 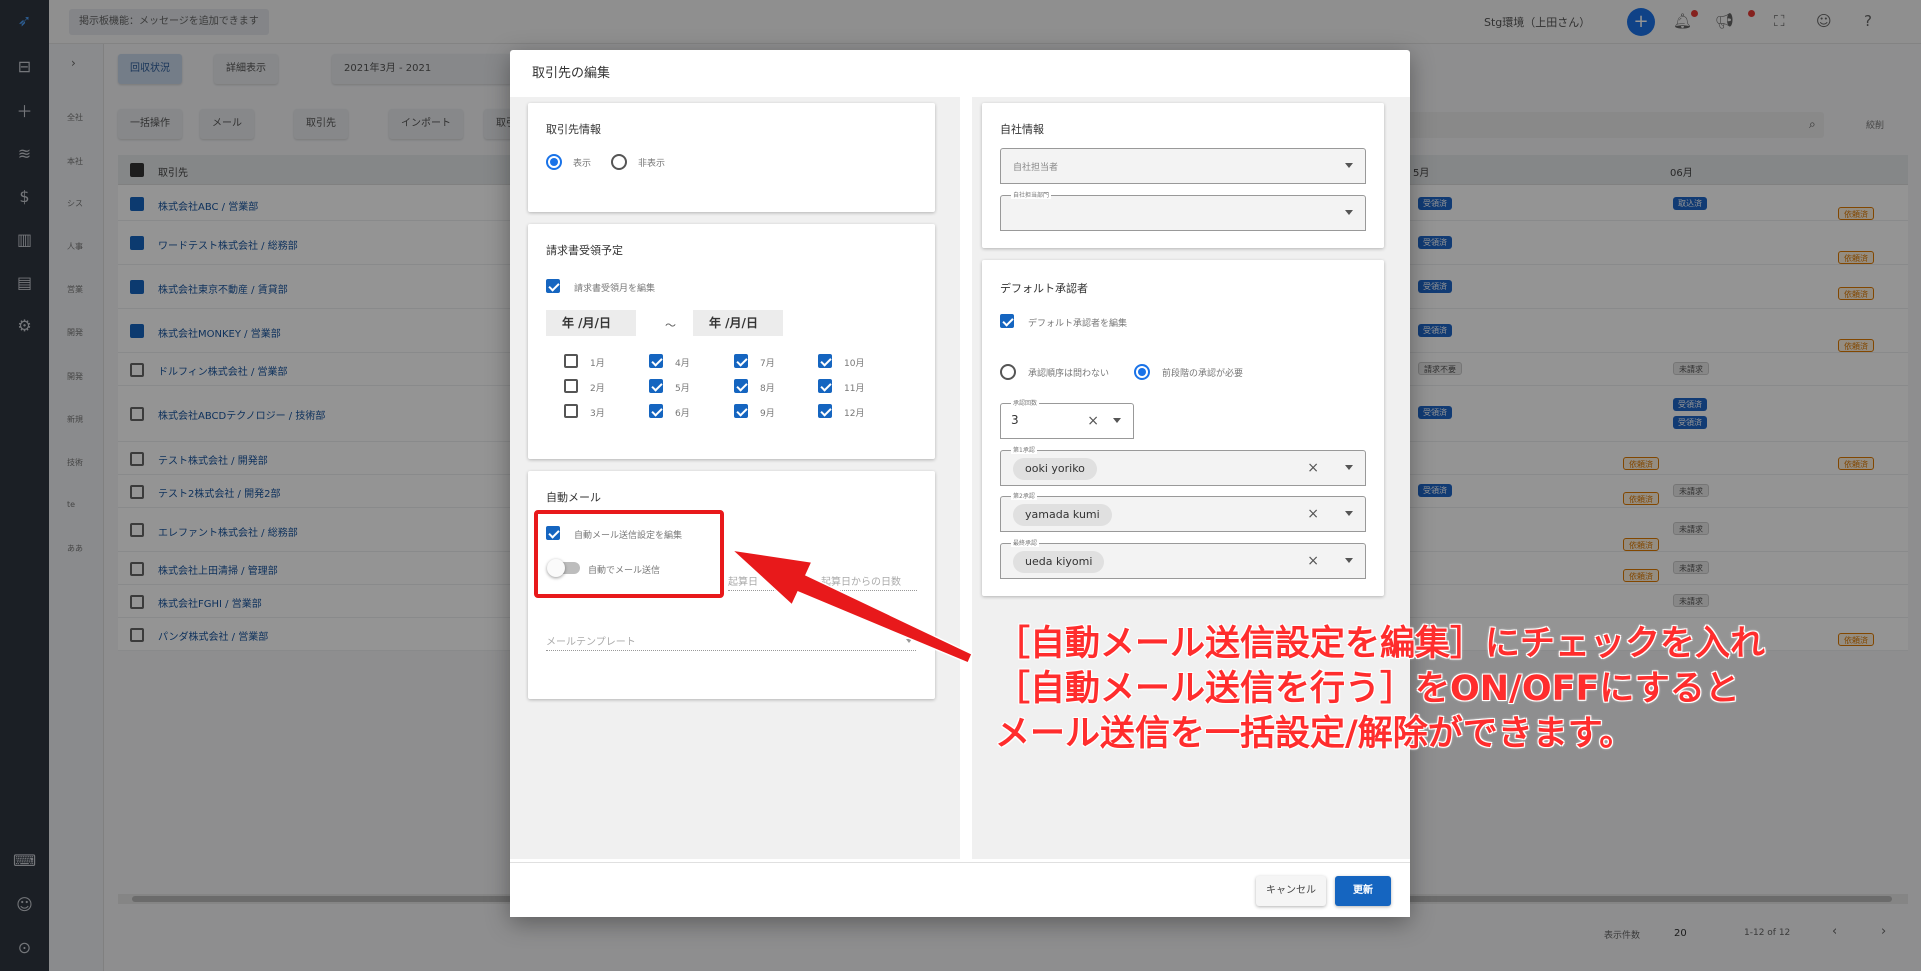 I want to click on annotation-arrow-icon, so click(x=851, y=606).